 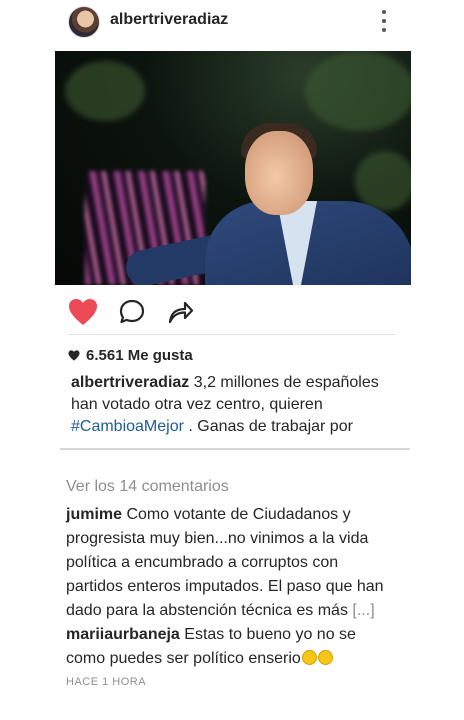 What do you see at coordinates (83, 312) in the screenshot?
I see `heart-icon` at bounding box center [83, 312].